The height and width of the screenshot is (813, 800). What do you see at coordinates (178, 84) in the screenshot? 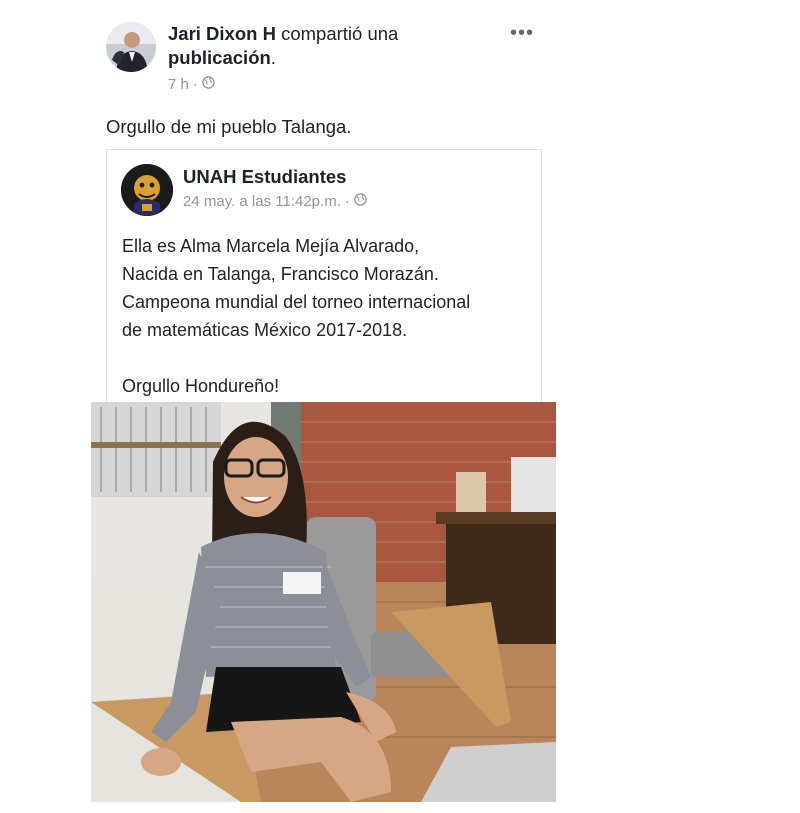
I see `post-time: 7 h` at bounding box center [178, 84].